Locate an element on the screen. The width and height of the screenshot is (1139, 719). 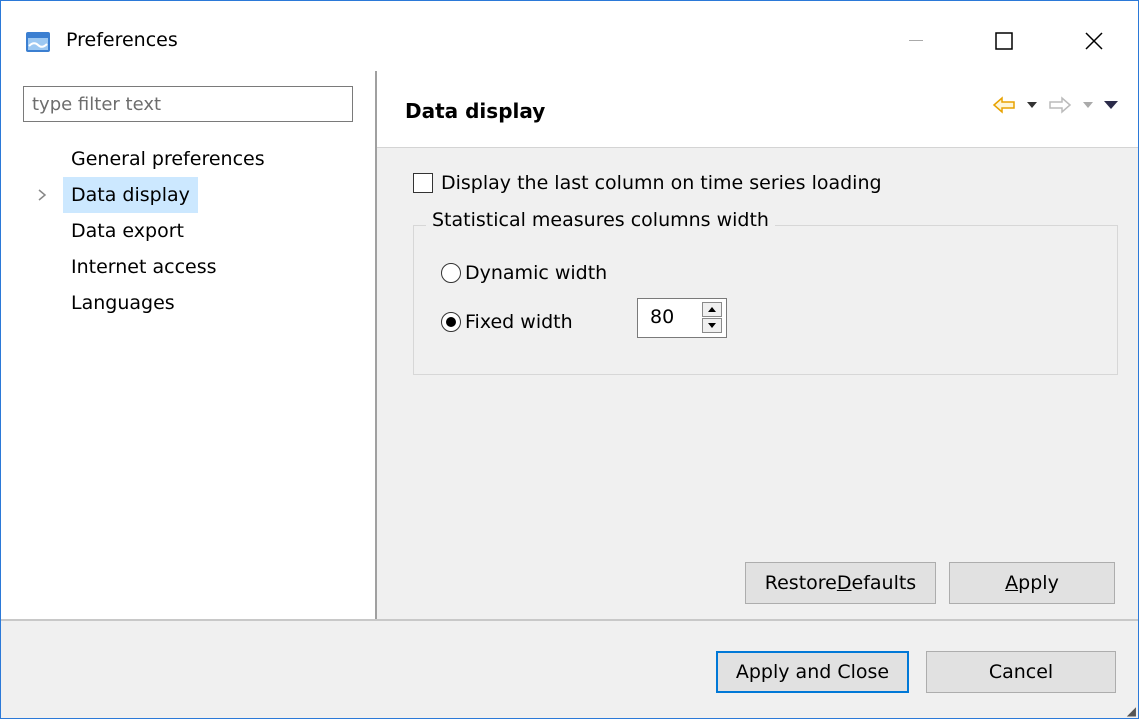
forward-dropdown-icon is located at coordinates (1088, 105).